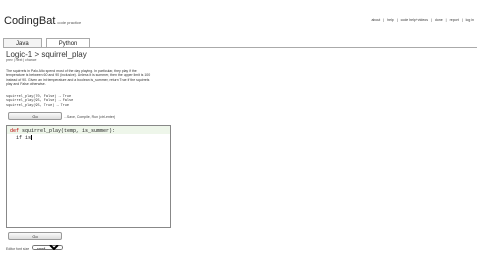 The height and width of the screenshot is (270, 480). What do you see at coordinates (390, 20) in the screenshot?
I see `link-help: help` at bounding box center [390, 20].